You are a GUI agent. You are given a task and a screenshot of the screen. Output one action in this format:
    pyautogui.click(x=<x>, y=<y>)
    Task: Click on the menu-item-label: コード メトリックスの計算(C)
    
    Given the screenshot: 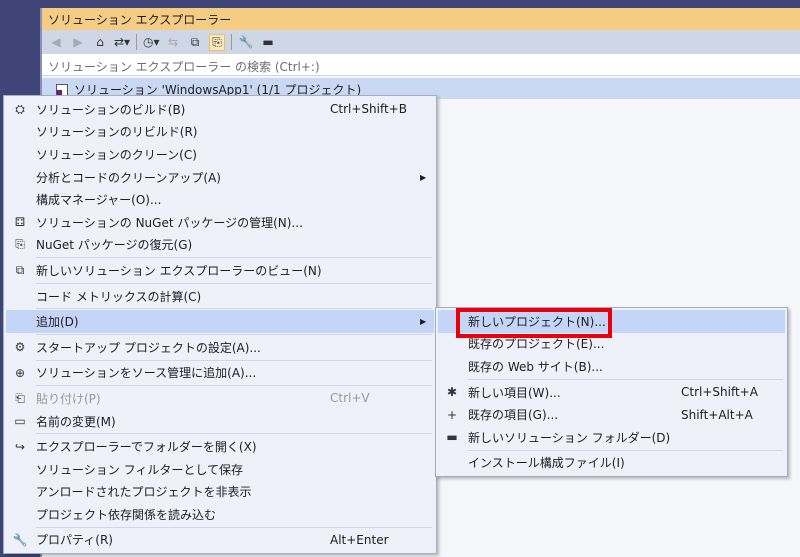 What is the action you would take?
    pyautogui.click(x=119, y=296)
    